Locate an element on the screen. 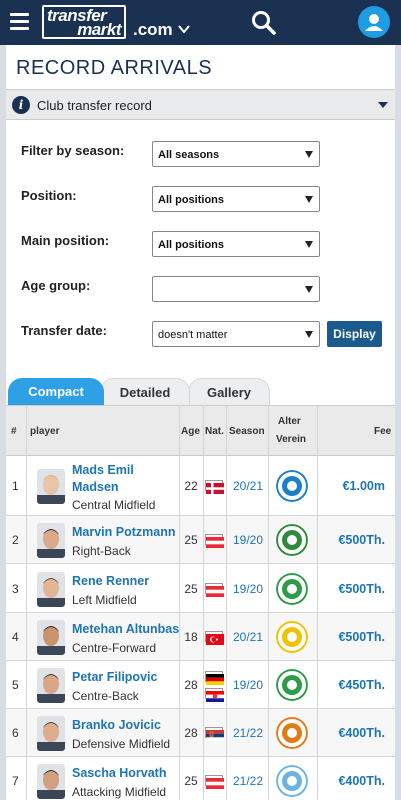 The height and width of the screenshot is (800, 401). age-group-filter-label: Age group: is located at coordinates (56, 285).